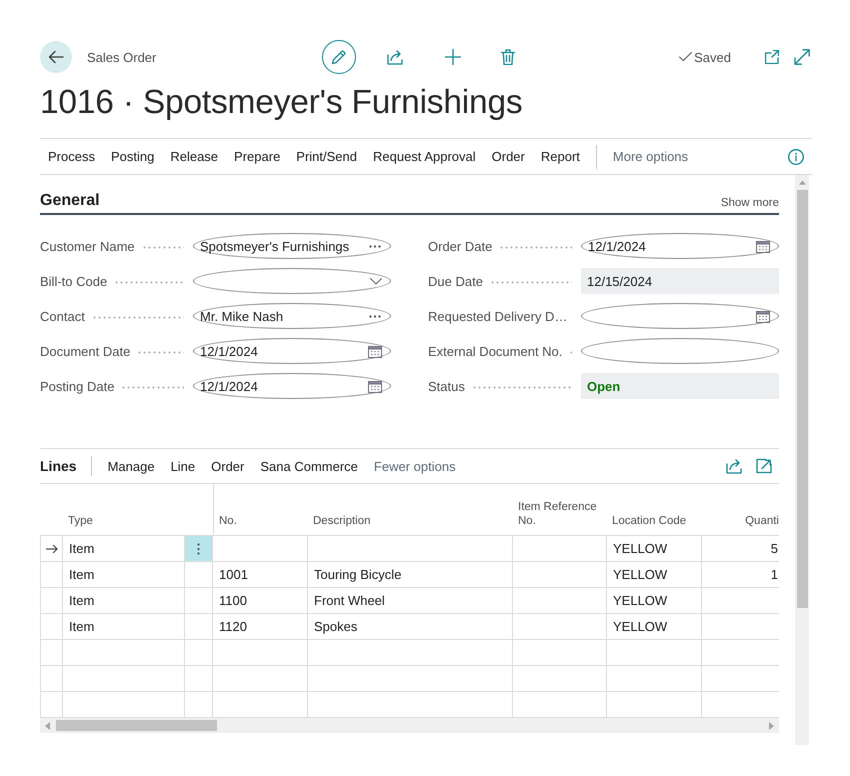 The image size is (850, 776). What do you see at coordinates (762, 521) in the screenshot?
I see `column-header: Quanti` at bounding box center [762, 521].